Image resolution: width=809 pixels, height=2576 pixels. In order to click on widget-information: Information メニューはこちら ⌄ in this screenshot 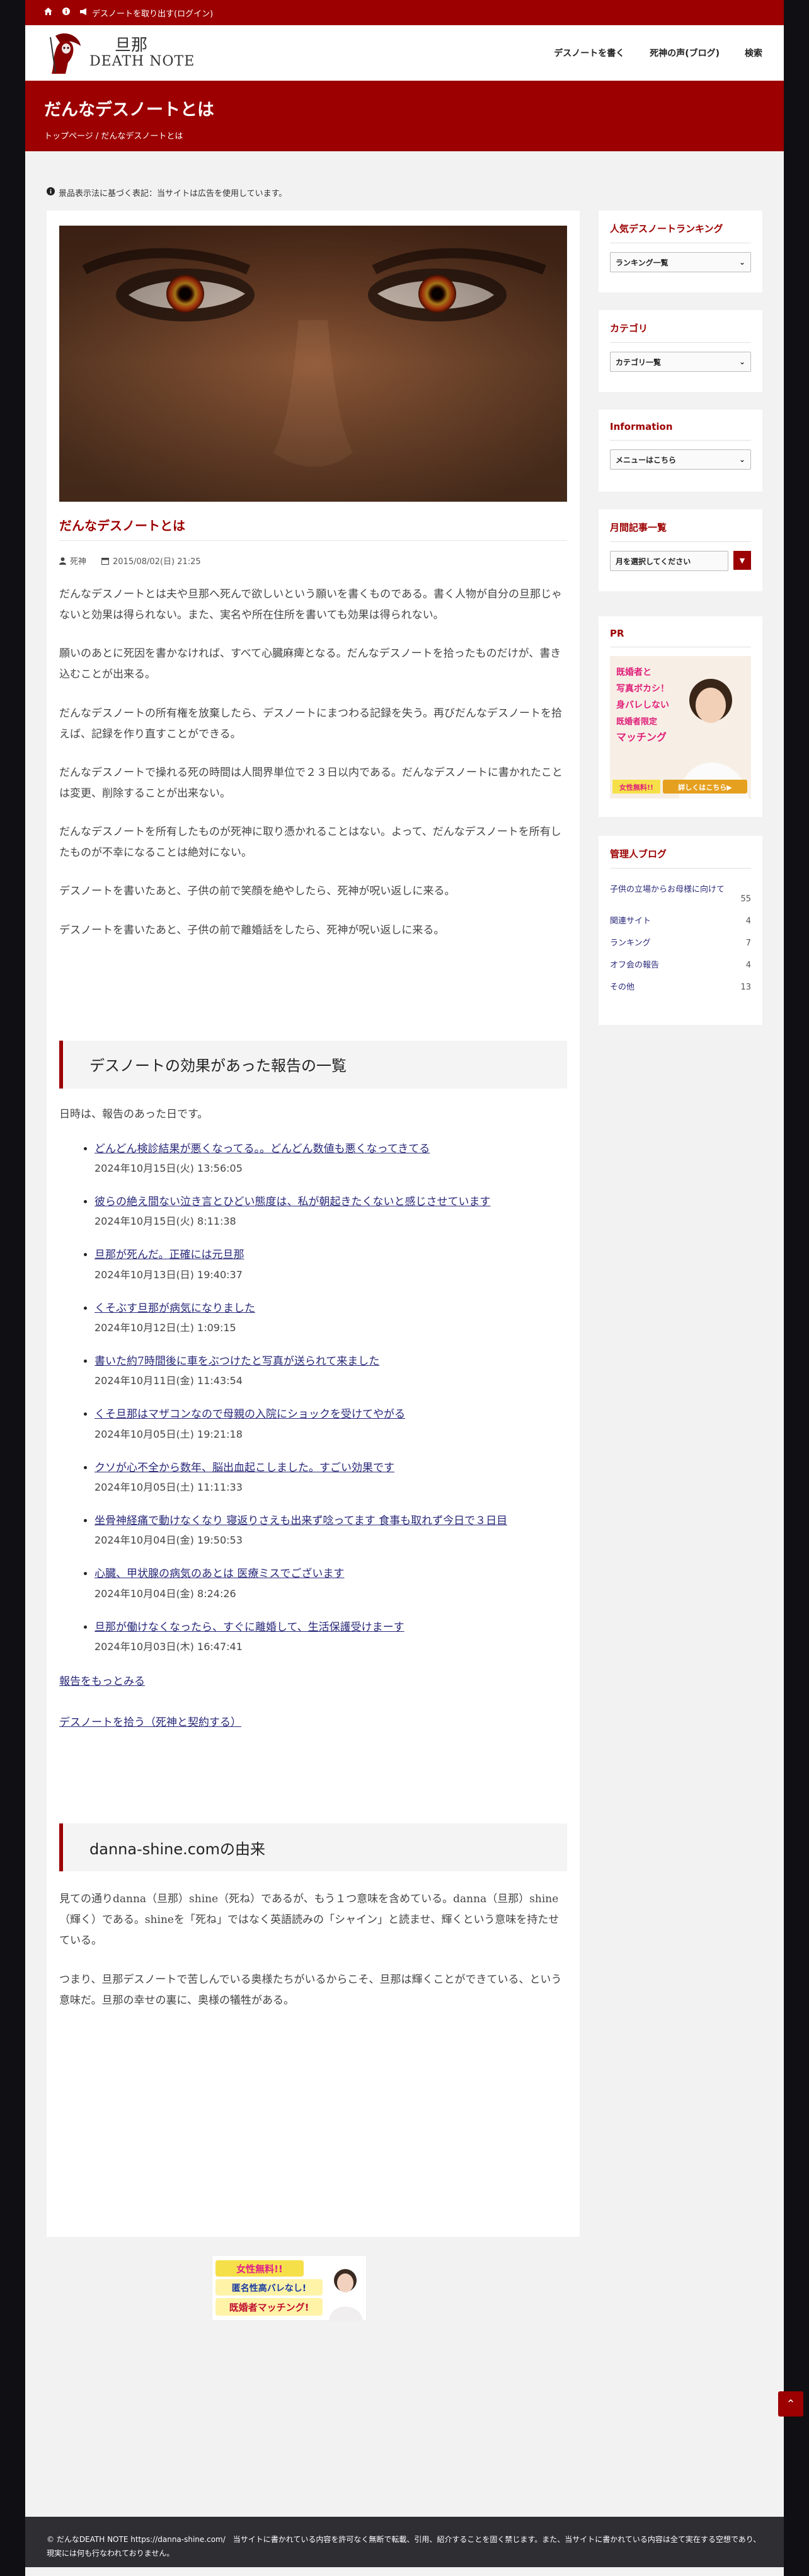, I will do `click(680, 451)`.